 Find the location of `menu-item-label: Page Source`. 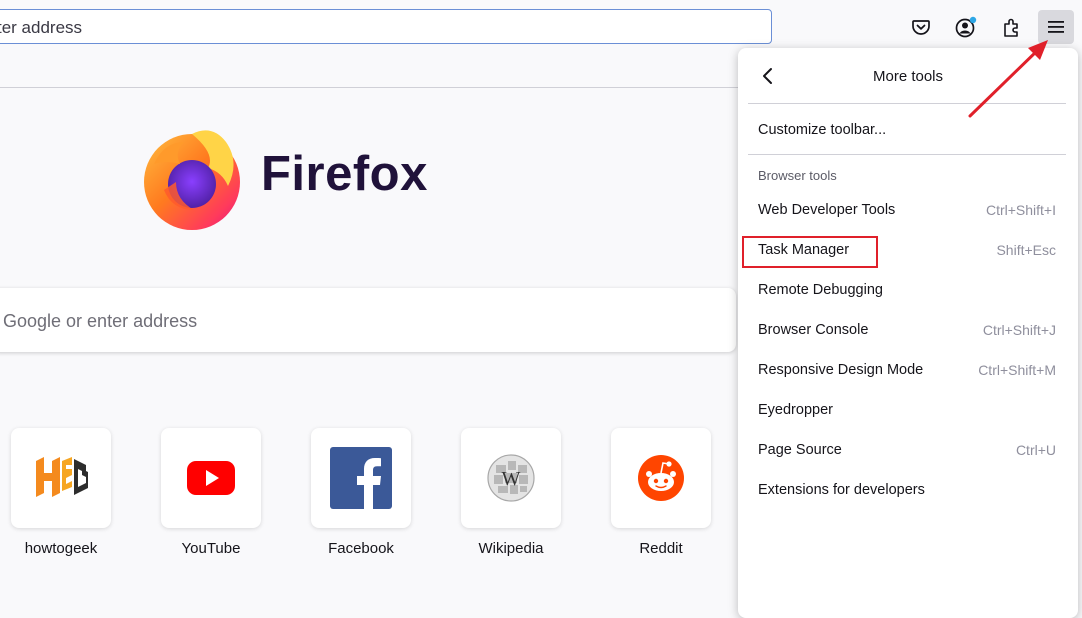

menu-item-label: Page Source is located at coordinates (800, 450).